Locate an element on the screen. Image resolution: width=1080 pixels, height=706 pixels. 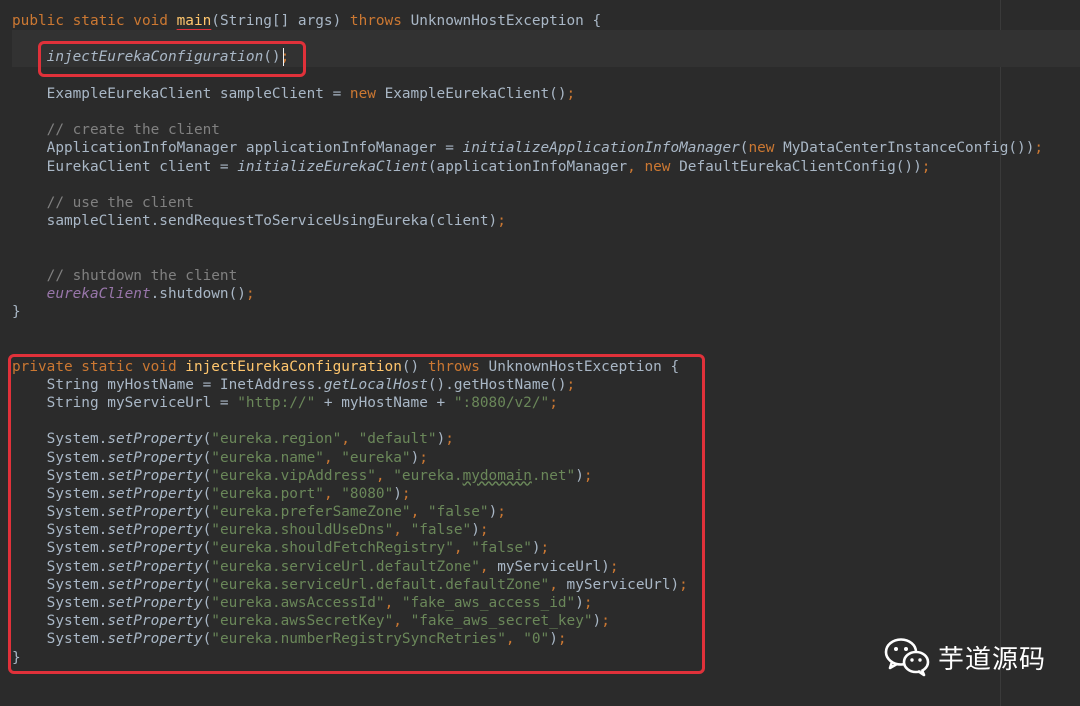
highlight-box-inject-call is located at coordinates (172, 59).